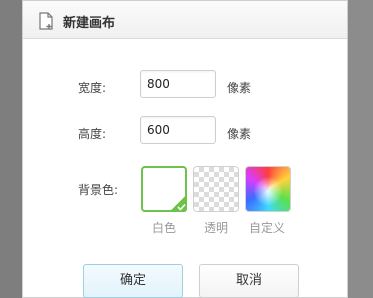  What do you see at coordinates (267, 228) in the screenshot?
I see `background-custom-label: 自定义` at bounding box center [267, 228].